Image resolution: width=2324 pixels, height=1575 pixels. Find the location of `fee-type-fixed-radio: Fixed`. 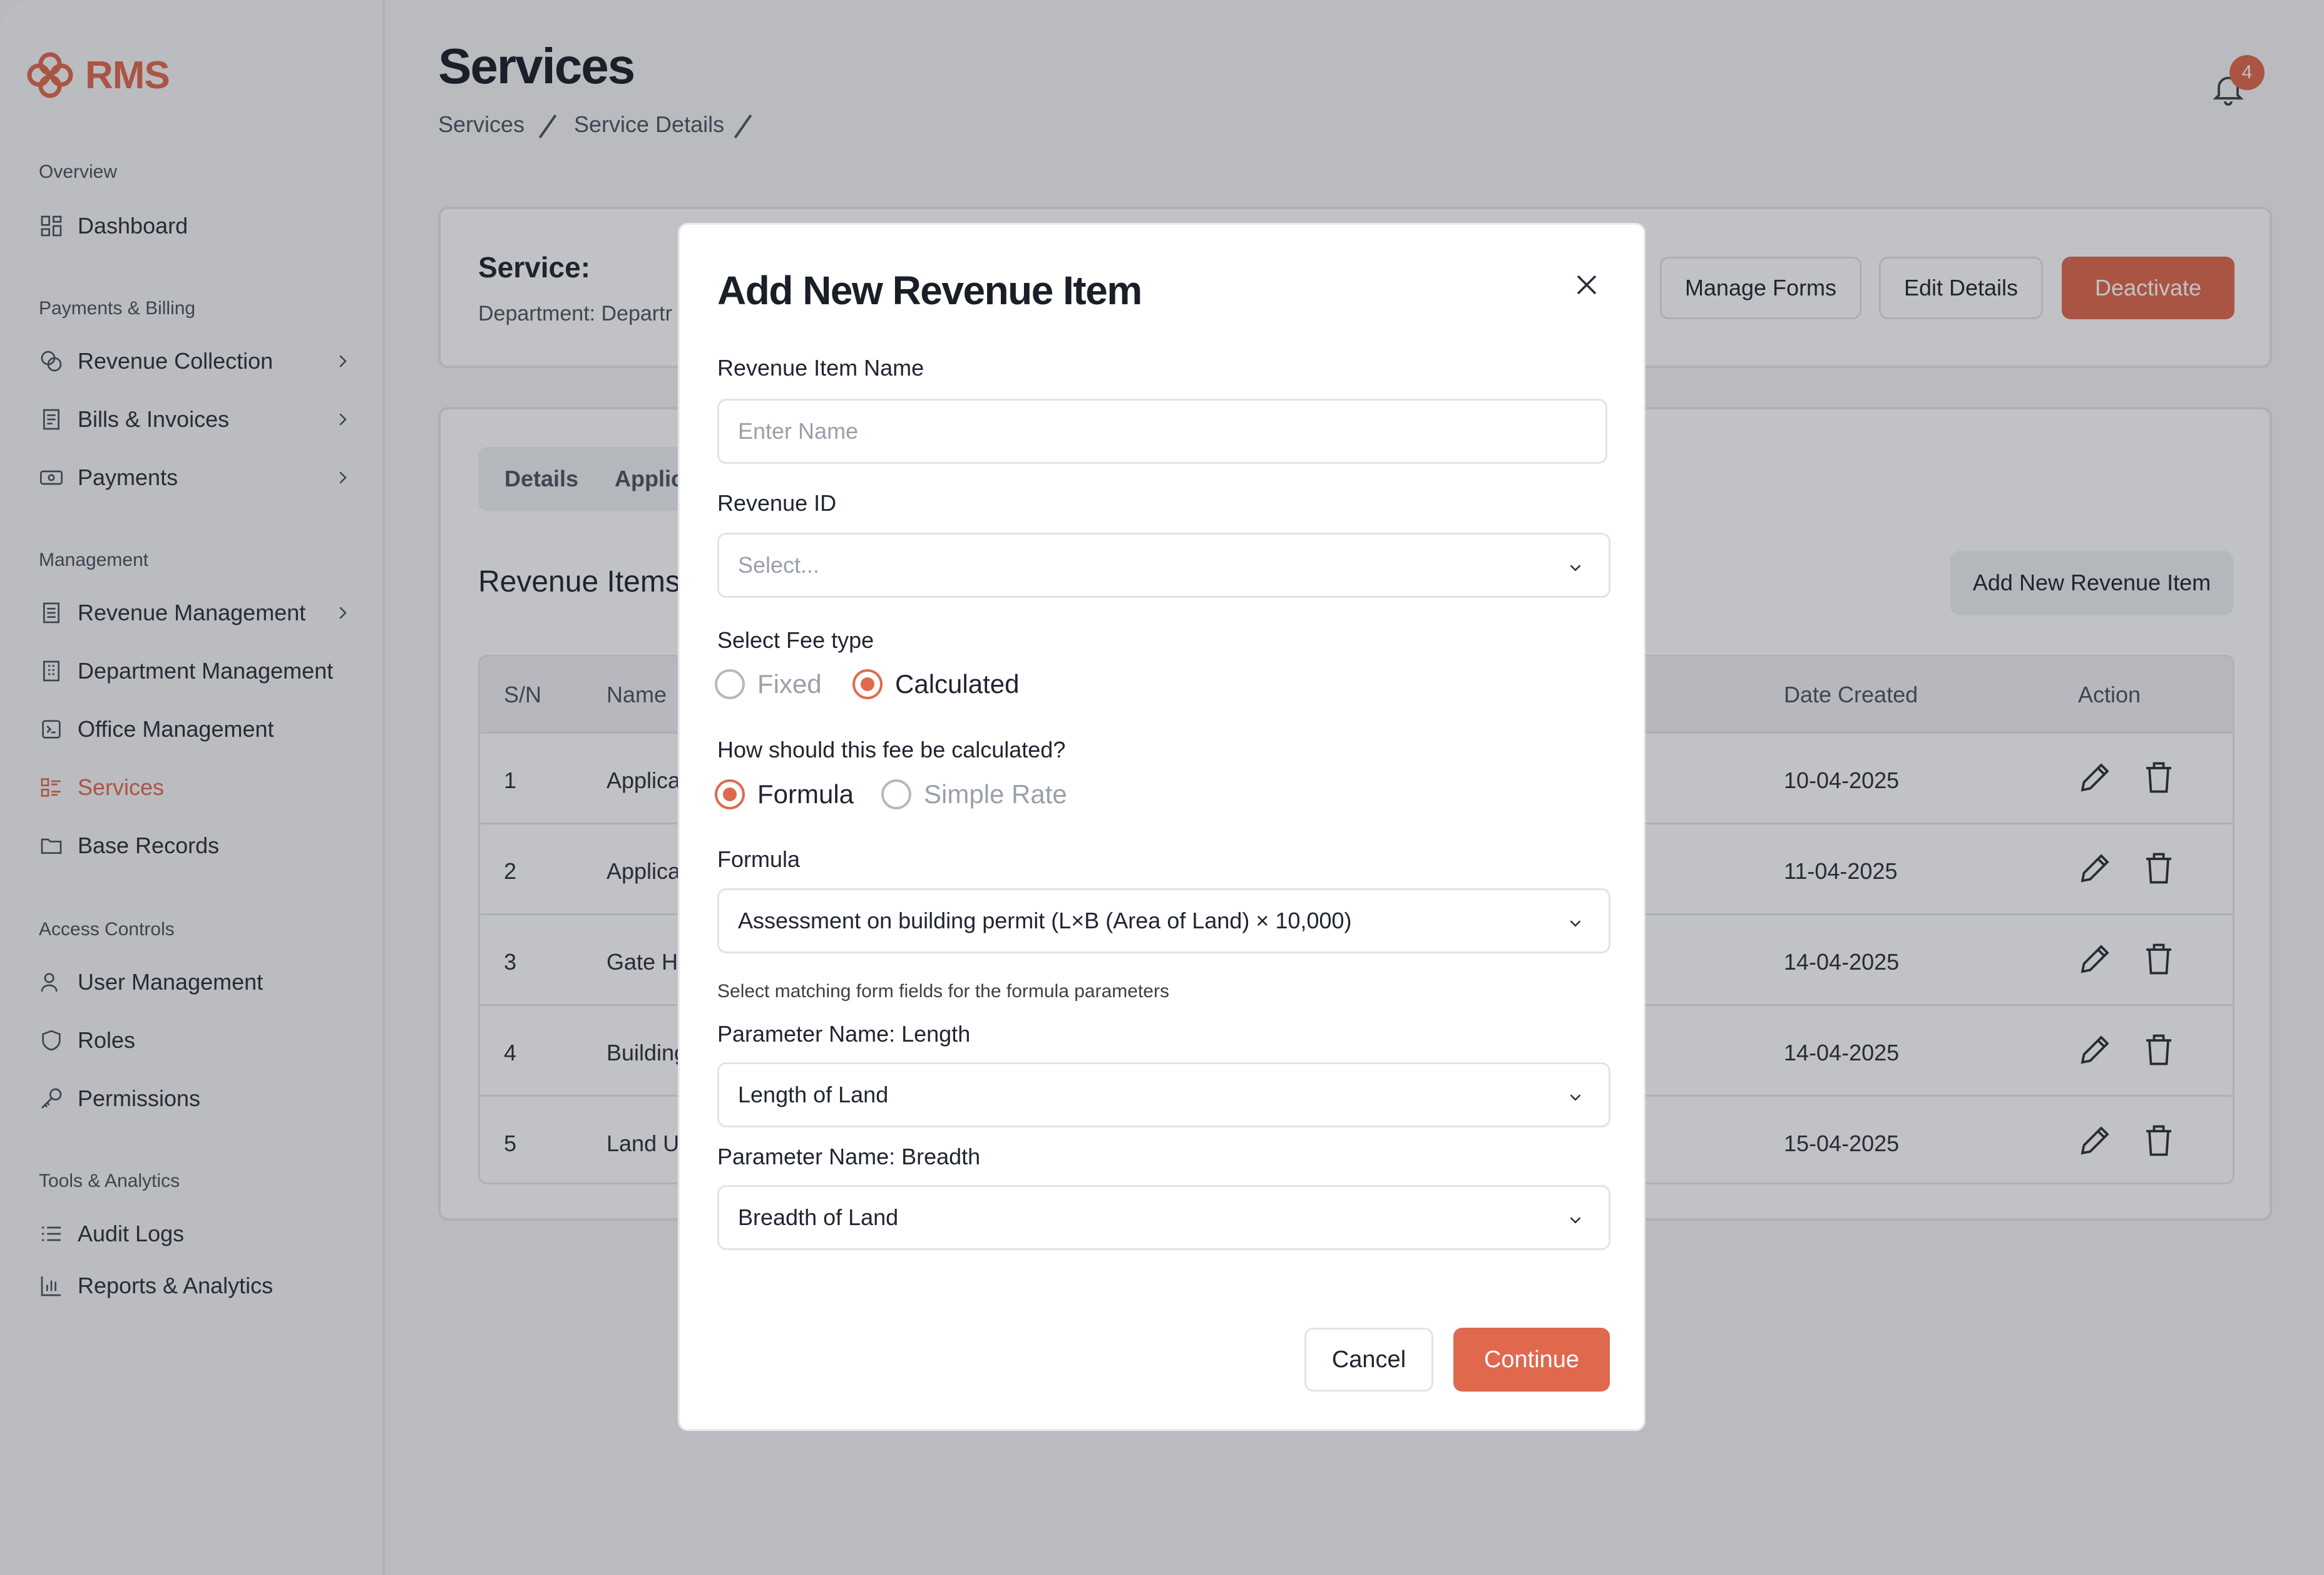

fee-type-fixed-radio: Fixed is located at coordinates (769, 684).